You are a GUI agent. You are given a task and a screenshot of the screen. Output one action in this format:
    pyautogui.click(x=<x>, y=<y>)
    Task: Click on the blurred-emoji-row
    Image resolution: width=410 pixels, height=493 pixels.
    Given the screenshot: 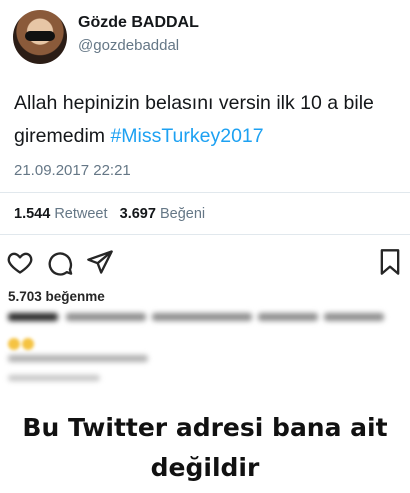 What is the action you would take?
    pyautogui.click(x=22, y=344)
    